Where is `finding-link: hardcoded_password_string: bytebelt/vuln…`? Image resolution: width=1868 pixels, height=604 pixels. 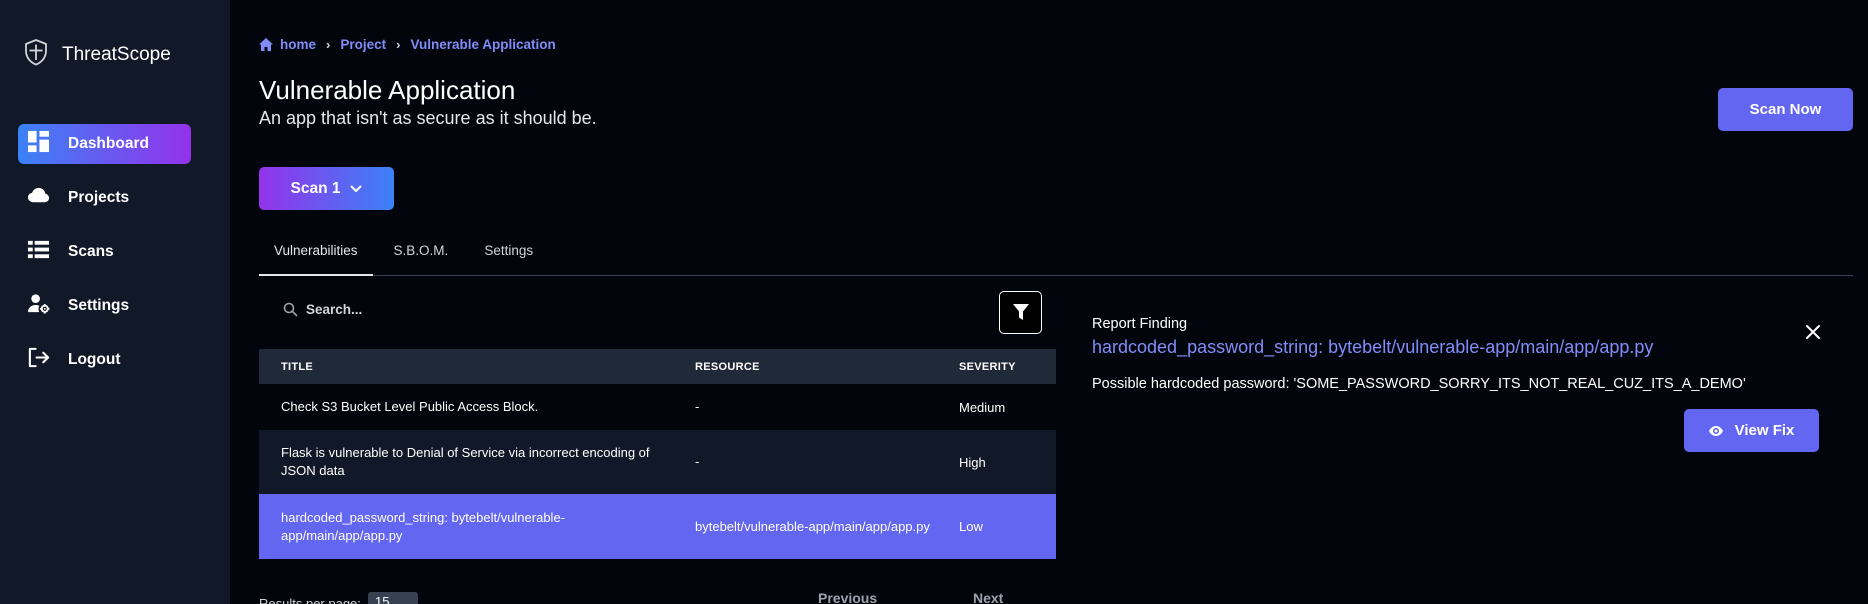
finding-link: hardcoded_password_string: bytebelt/vuln… is located at coordinates (1372, 347).